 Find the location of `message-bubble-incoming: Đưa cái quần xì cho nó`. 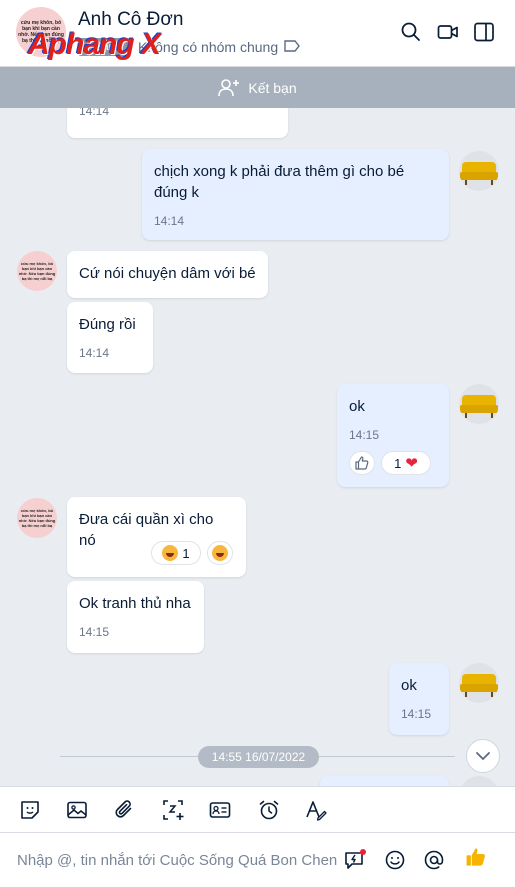

message-bubble-incoming: Đưa cái quần xì cho nó is located at coordinates (156, 537).